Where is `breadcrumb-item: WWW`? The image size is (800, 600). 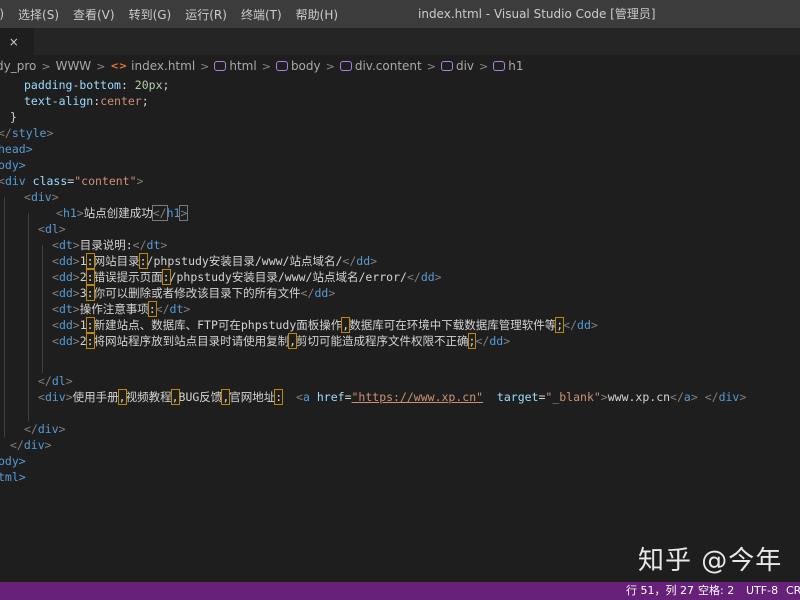
breadcrumb-item: WWW is located at coordinates (74, 66).